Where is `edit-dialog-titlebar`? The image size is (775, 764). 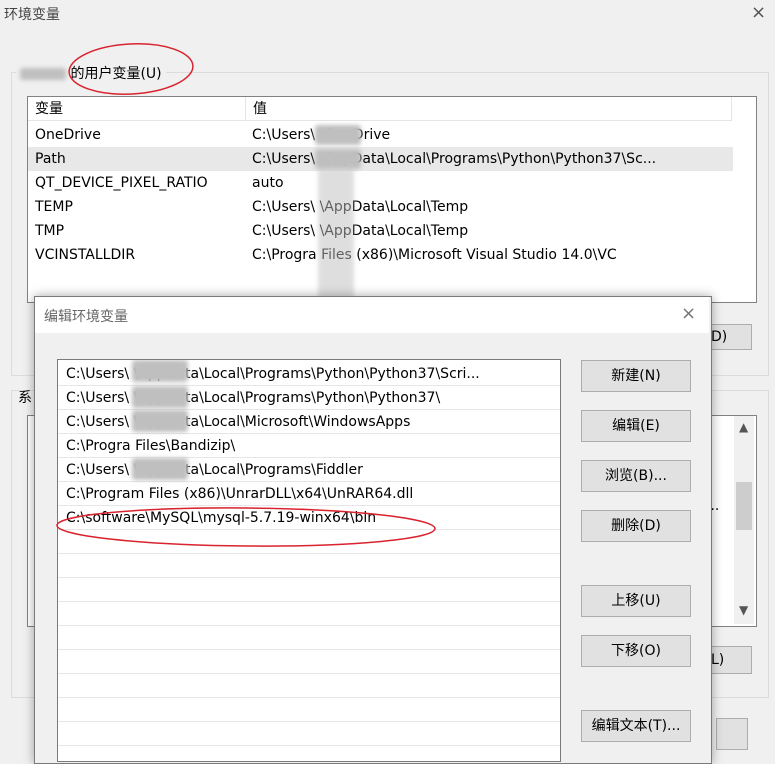
edit-dialog-titlebar is located at coordinates (372, 315).